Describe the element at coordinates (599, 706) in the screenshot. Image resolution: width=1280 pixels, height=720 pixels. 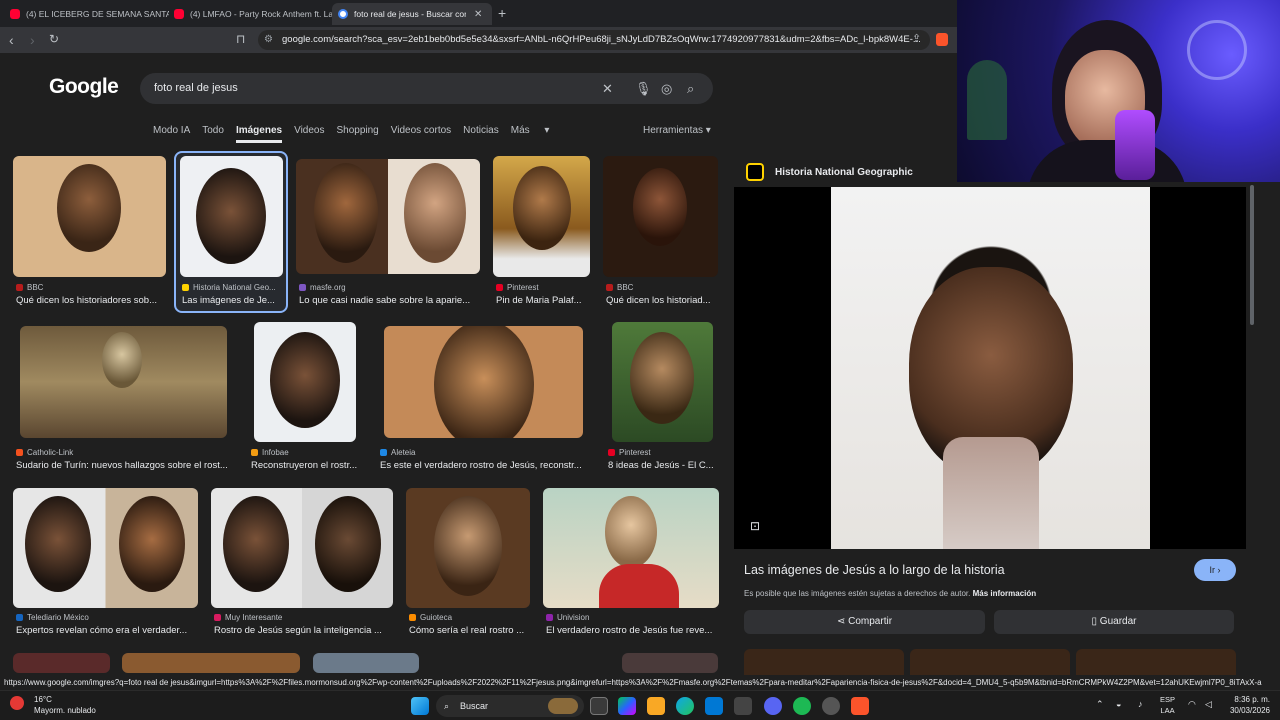
I see `task-view-icon` at that location.